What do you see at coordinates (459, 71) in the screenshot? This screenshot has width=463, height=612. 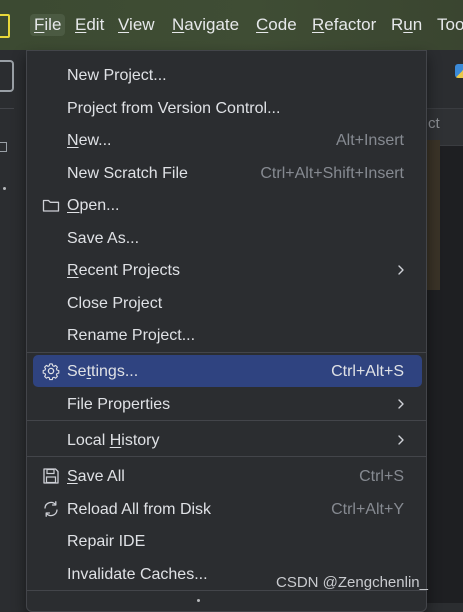 I see `python-icon` at bounding box center [459, 71].